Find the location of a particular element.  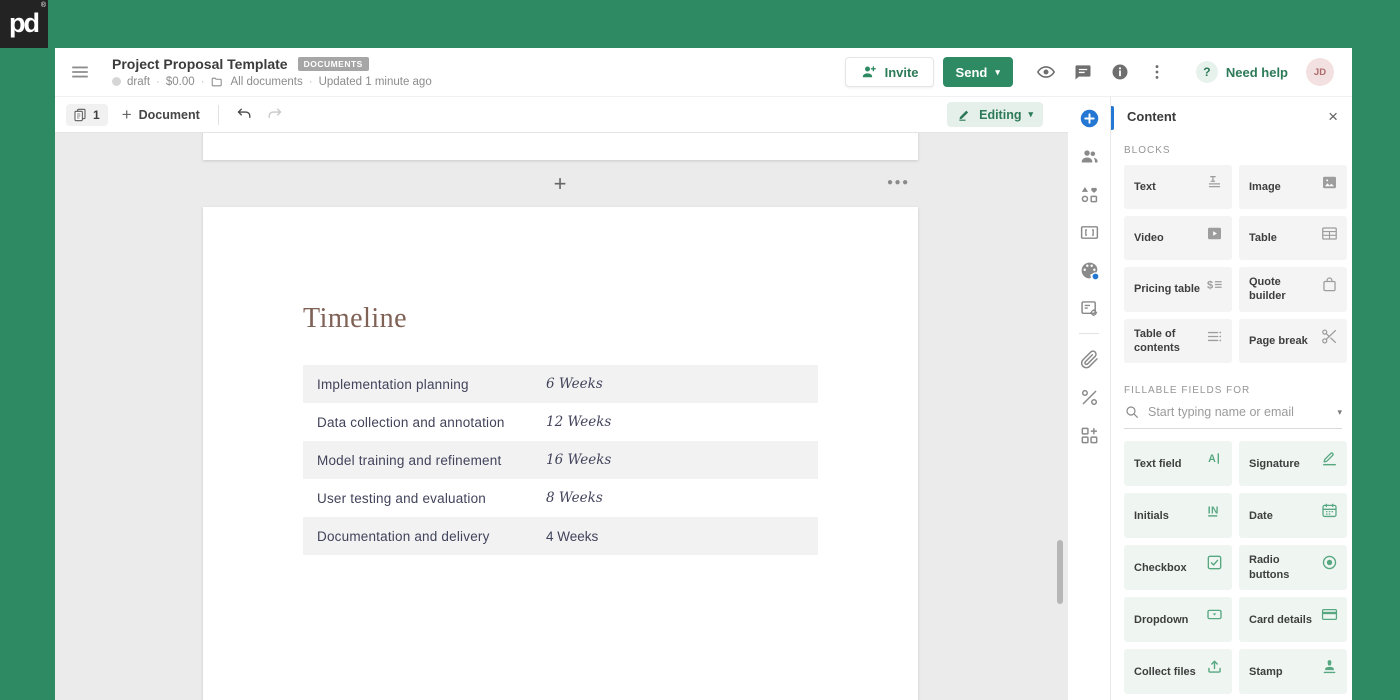

block-card-video: Video is located at coordinates (1178, 238).